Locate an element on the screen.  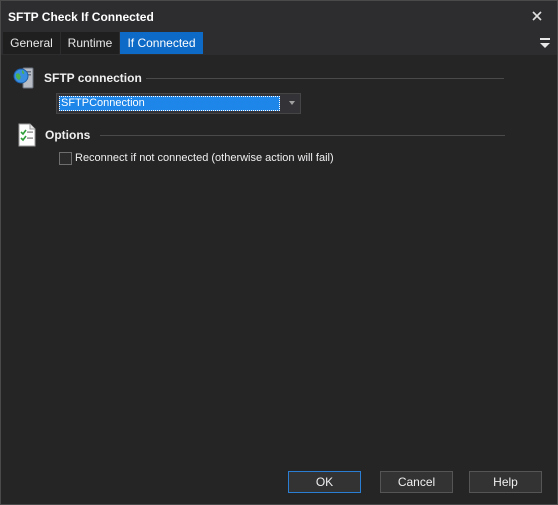
section-title-options: Options is located at coordinates (68, 135).